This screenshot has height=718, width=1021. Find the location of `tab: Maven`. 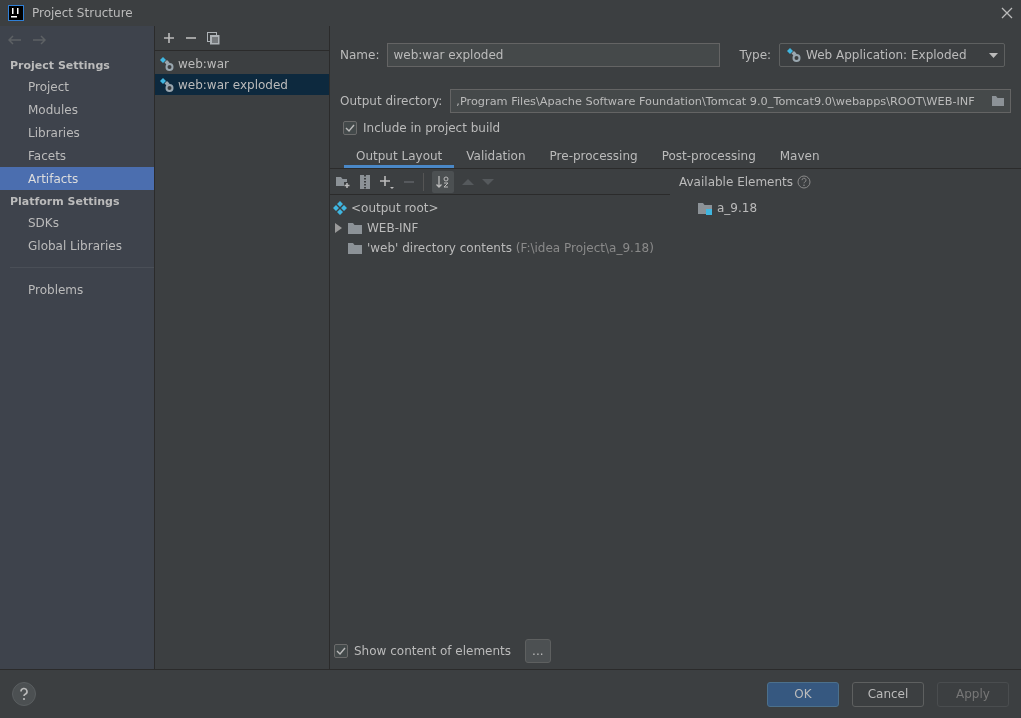

tab: Maven is located at coordinates (799, 155).